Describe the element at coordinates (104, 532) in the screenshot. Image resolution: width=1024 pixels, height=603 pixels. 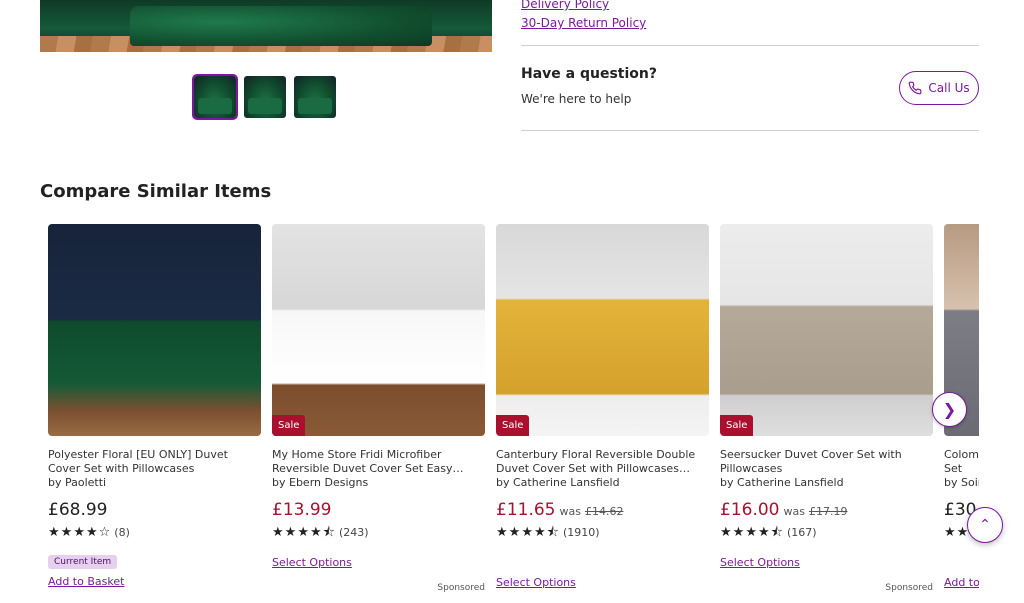
I see `star-empty-icon: ☆` at that location.